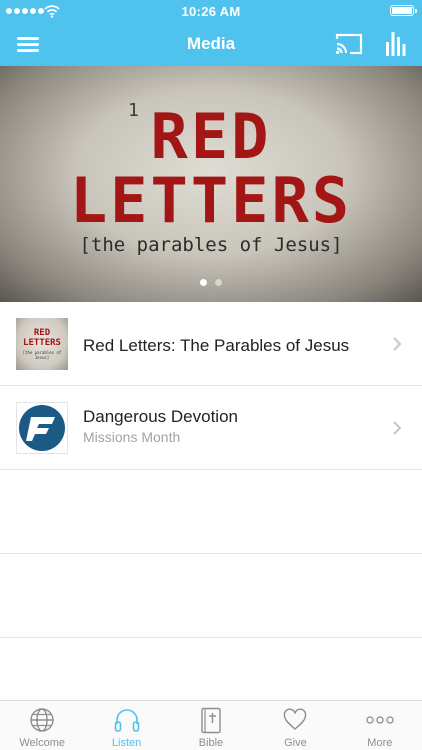 This screenshot has height=750, width=422. What do you see at coordinates (295, 743) in the screenshot?
I see `tab-label: Give` at bounding box center [295, 743].